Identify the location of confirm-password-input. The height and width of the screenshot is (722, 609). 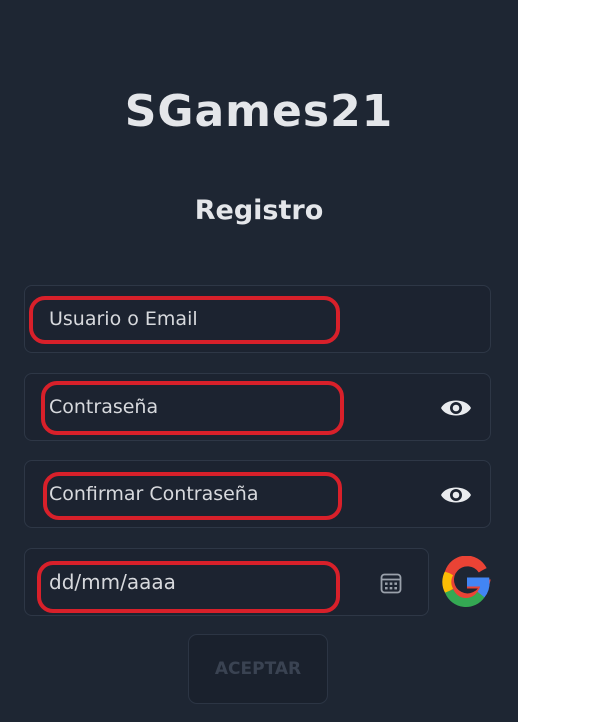
(257, 494).